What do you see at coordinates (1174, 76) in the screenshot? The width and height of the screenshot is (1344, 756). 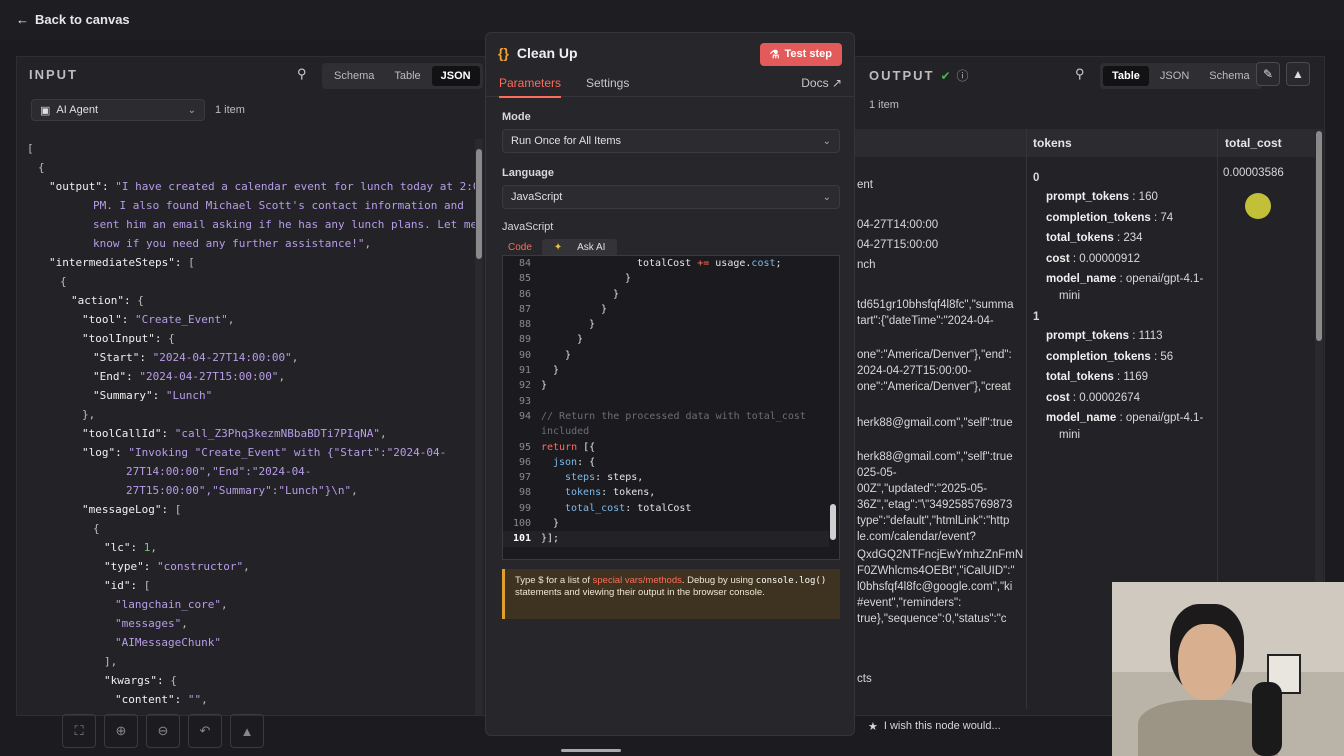 I see `output-tab-json: JSON` at bounding box center [1174, 76].